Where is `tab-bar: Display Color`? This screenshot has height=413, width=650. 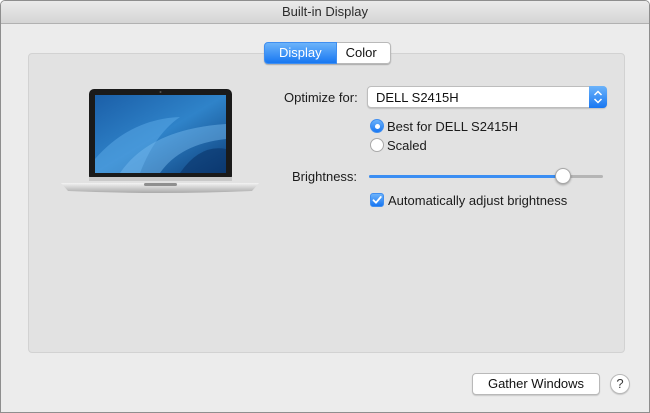
tab-bar: Display Color is located at coordinates (327, 53).